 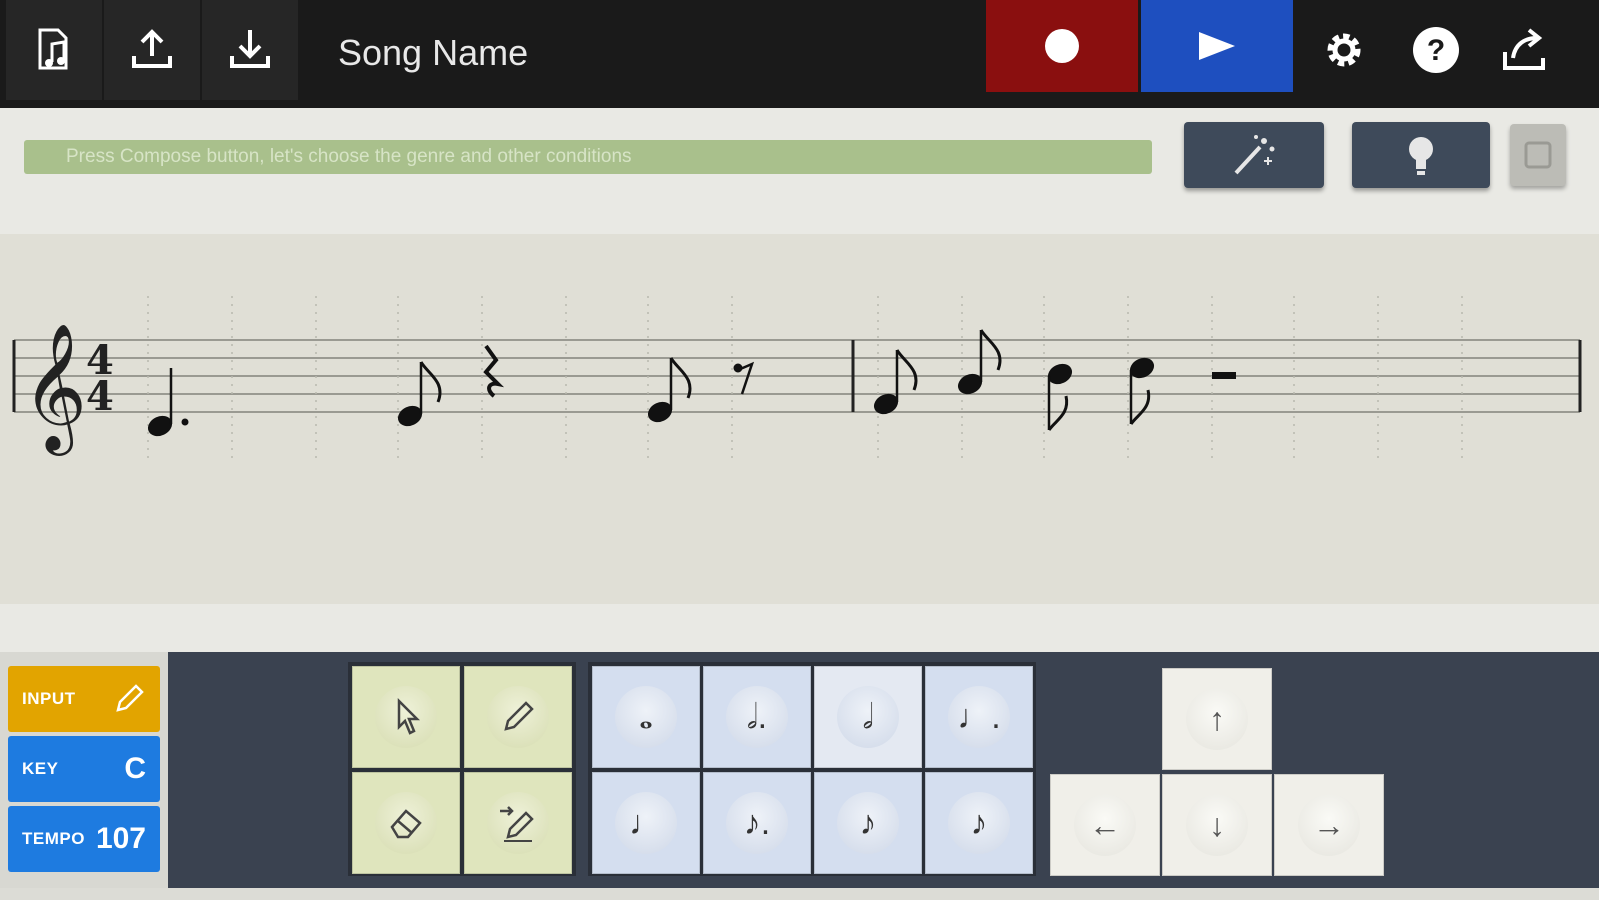 What do you see at coordinates (54, 389) in the screenshot?
I see `treble-clef: 𝄞` at bounding box center [54, 389].